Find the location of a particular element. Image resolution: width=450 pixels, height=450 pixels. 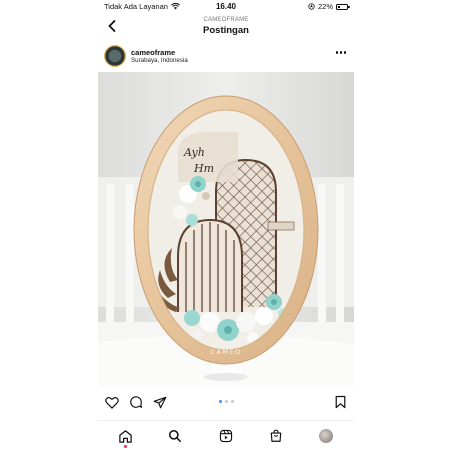

svg-text: Hm is located at coordinates (203, 168).